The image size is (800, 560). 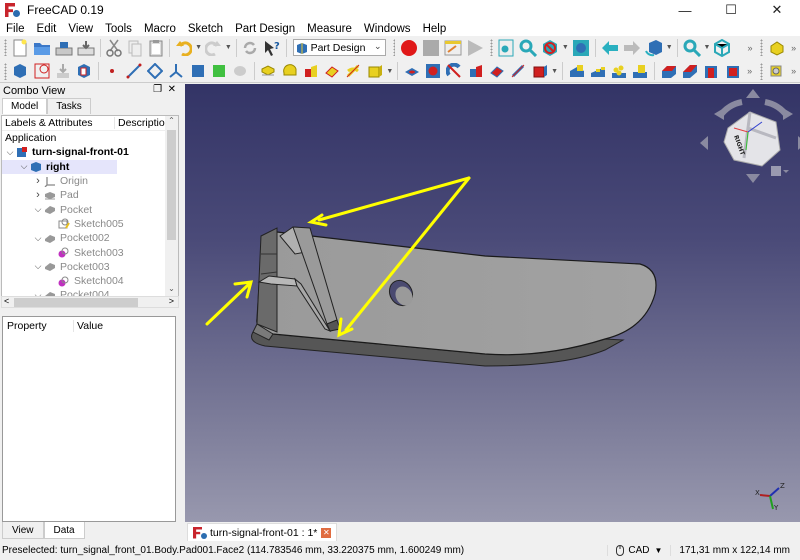 I want to click on subtractive-helix-icon, so click(x=518, y=71).